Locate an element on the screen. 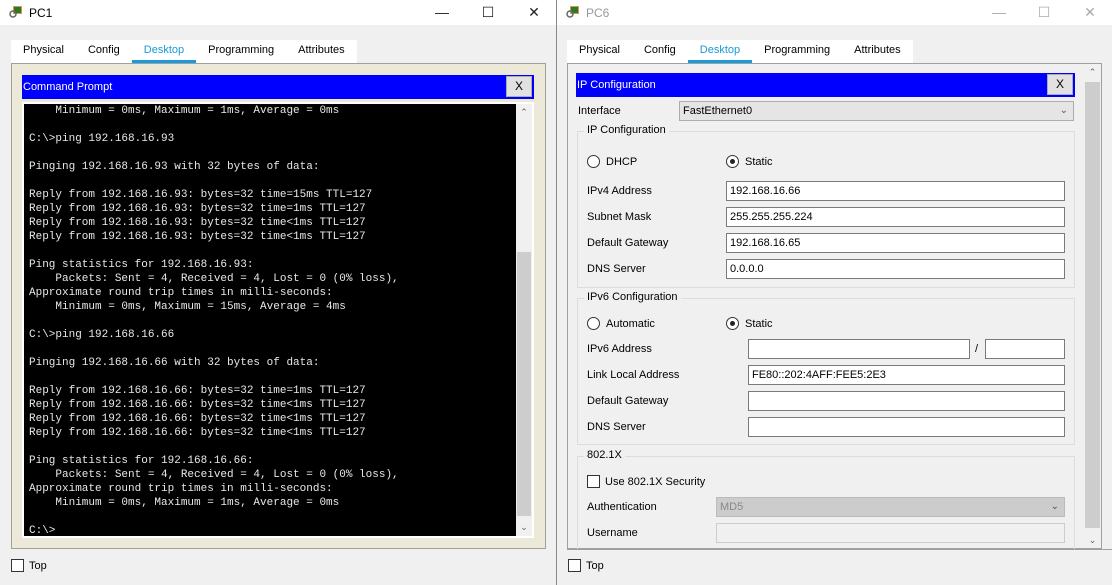 Image resolution: width=1112 pixels, height=585 pixels. group-label: 802.1X is located at coordinates (604, 455).